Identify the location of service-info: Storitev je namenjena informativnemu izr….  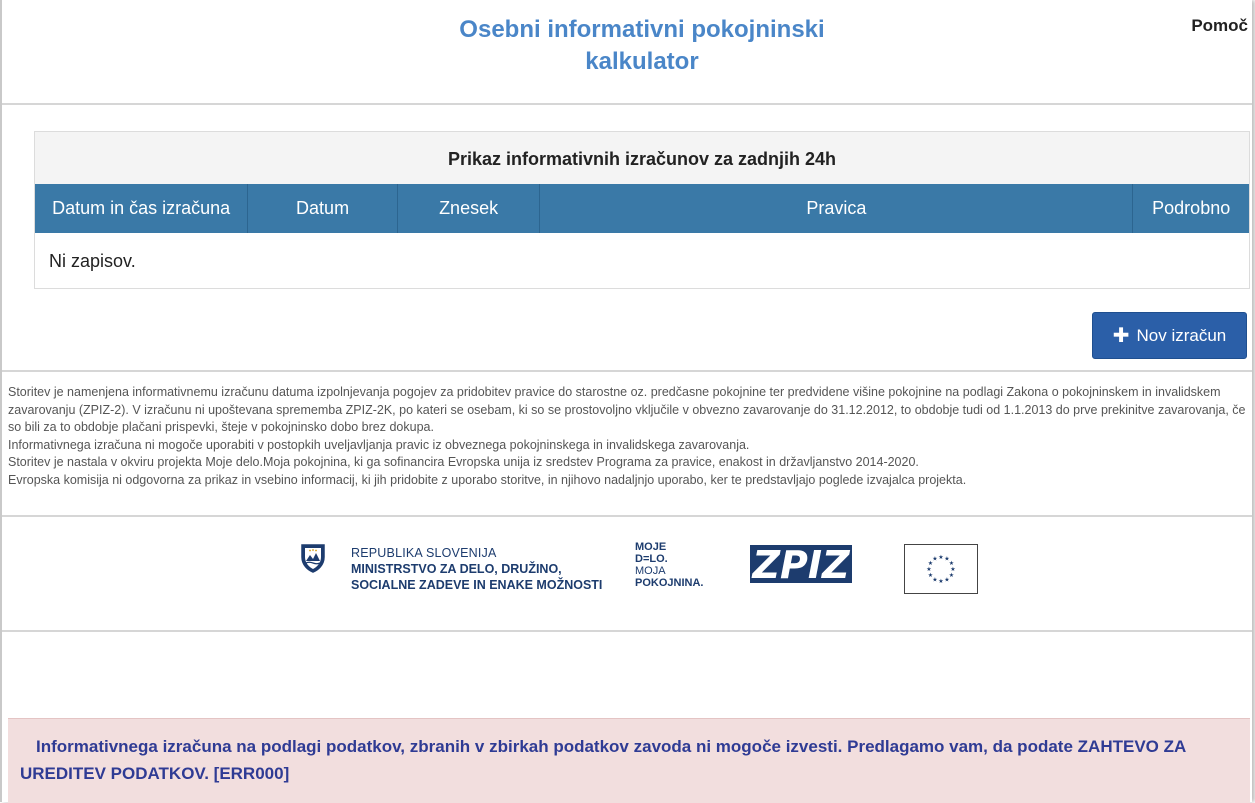
(628, 437).